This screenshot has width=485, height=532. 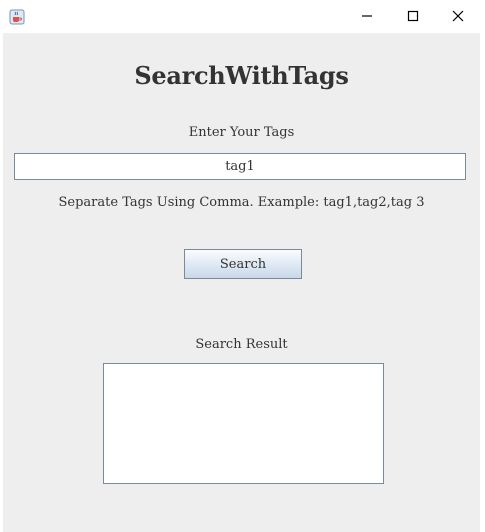 I want to click on maximize-icon, so click(x=413, y=16).